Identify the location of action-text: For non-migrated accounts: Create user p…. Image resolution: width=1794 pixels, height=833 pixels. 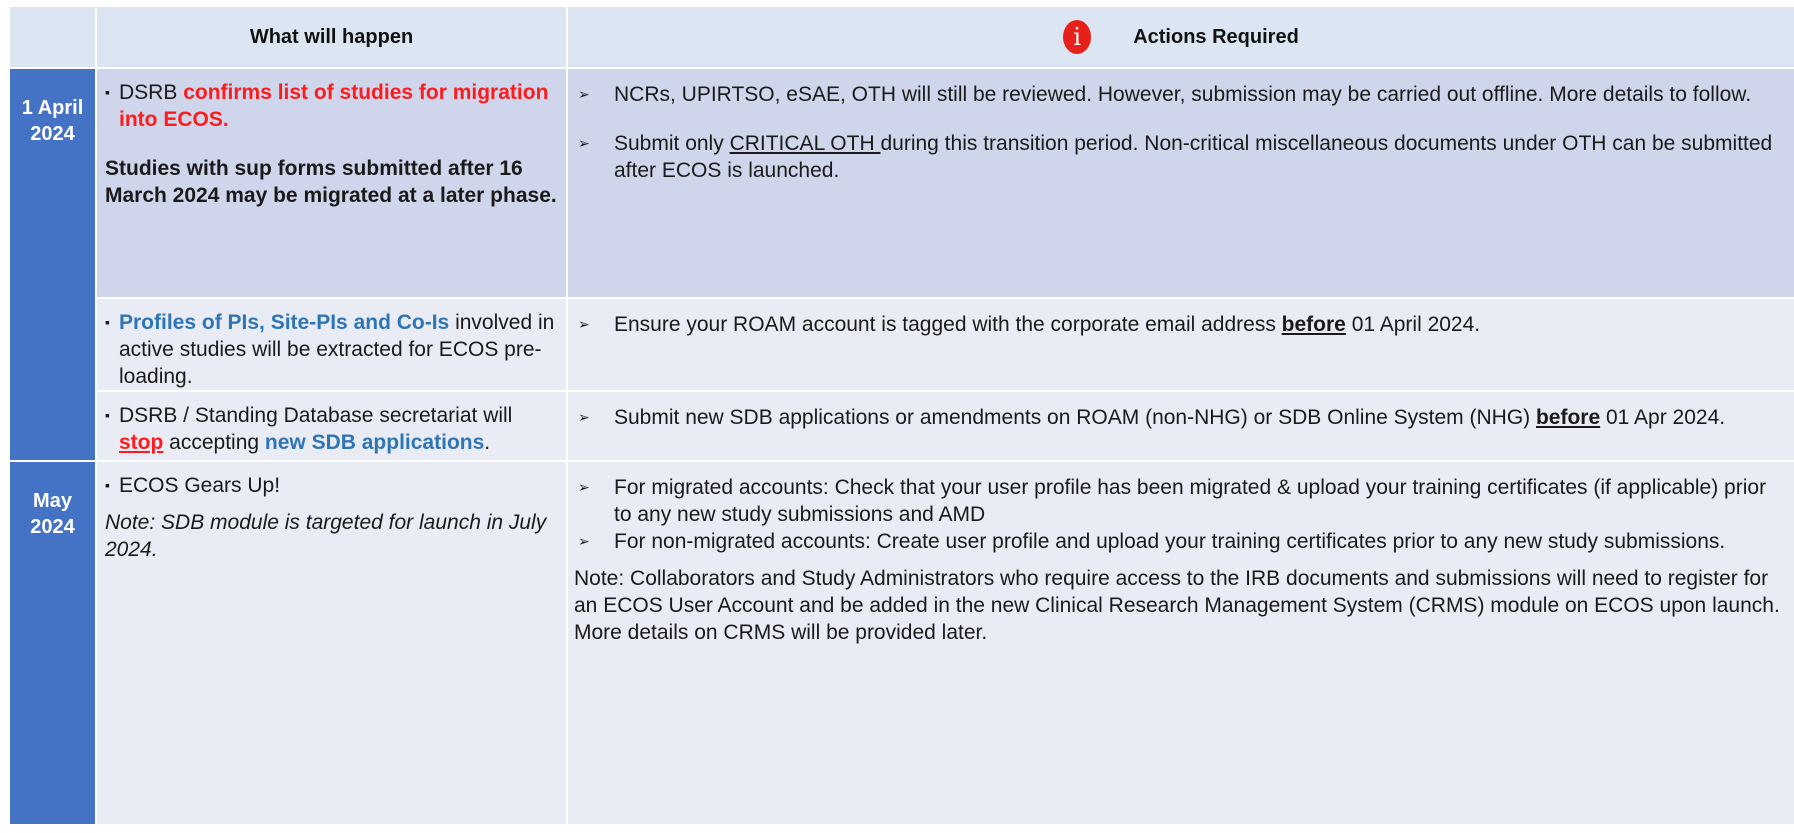
(1170, 541).